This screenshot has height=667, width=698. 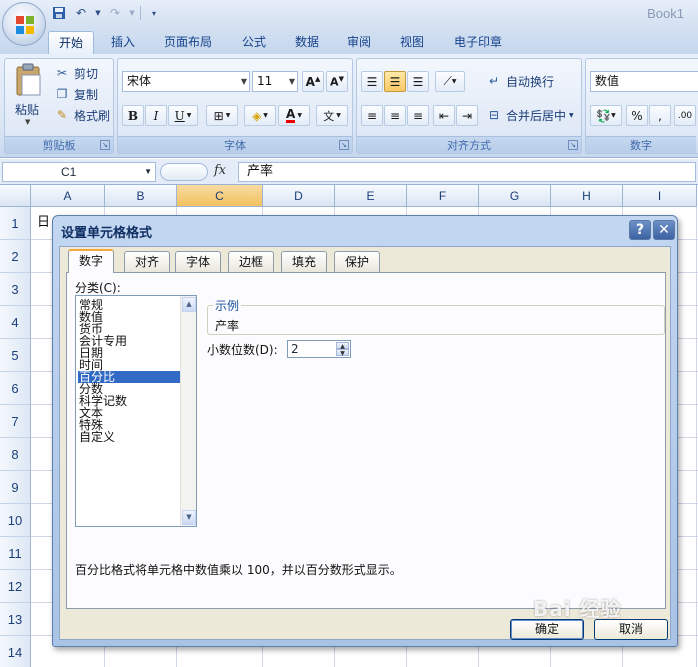 I want to click on spin-up-icon: ▲, so click(x=342, y=346).